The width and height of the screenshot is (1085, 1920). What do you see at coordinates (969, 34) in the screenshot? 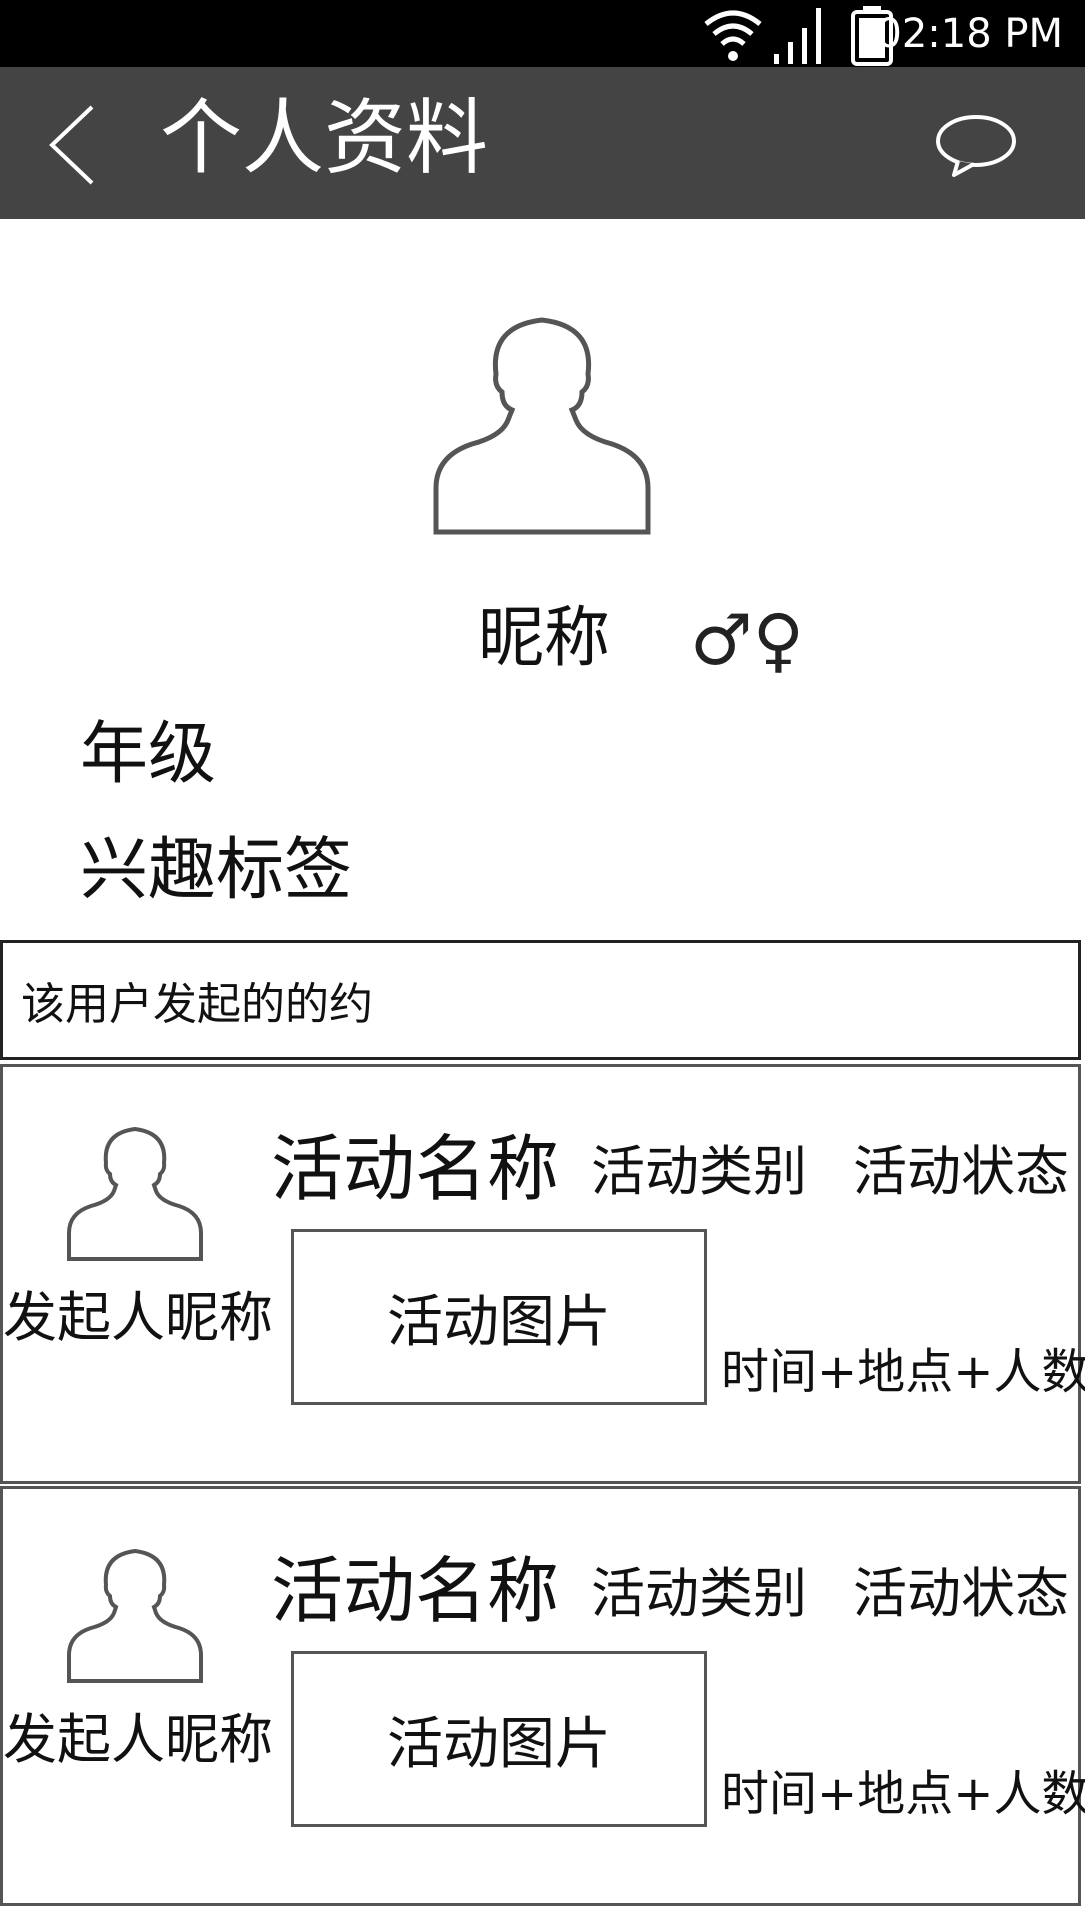
I see `status-time: 02:18 PM` at bounding box center [969, 34].